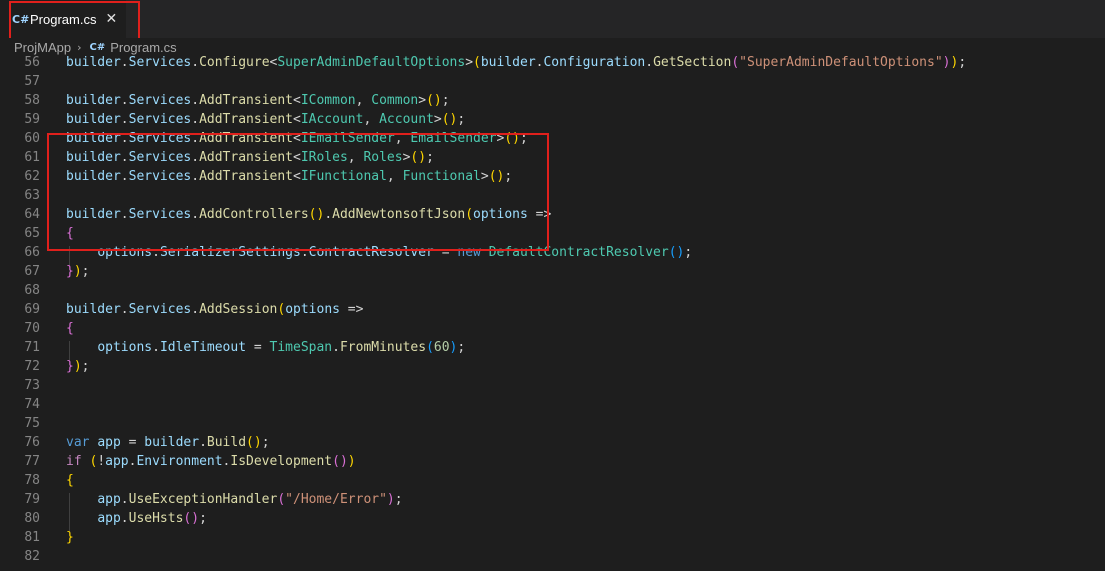 The height and width of the screenshot is (571, 1105). What do you see at coordinates (32, 347) in the screenshot?
I see `line-number: 71` at bounding box center [32, 347].